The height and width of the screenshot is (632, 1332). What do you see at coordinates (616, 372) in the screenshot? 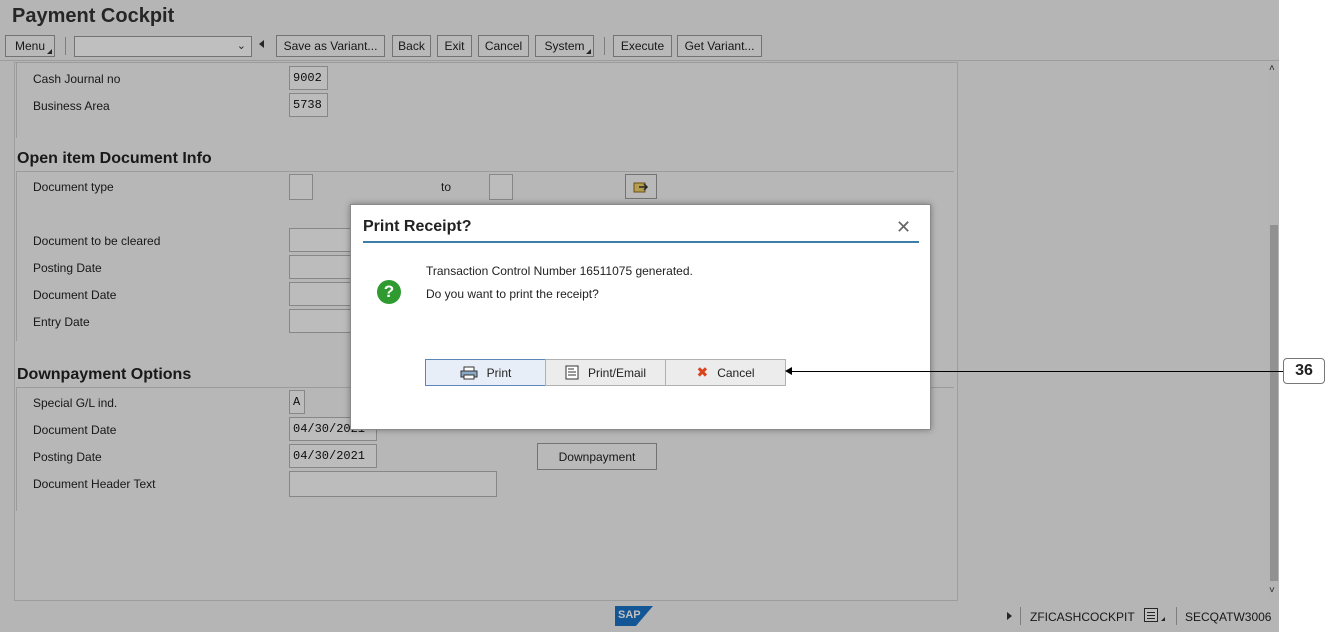
I see `print-email-button-label: Print/Email` at bounding box center [616, 372].